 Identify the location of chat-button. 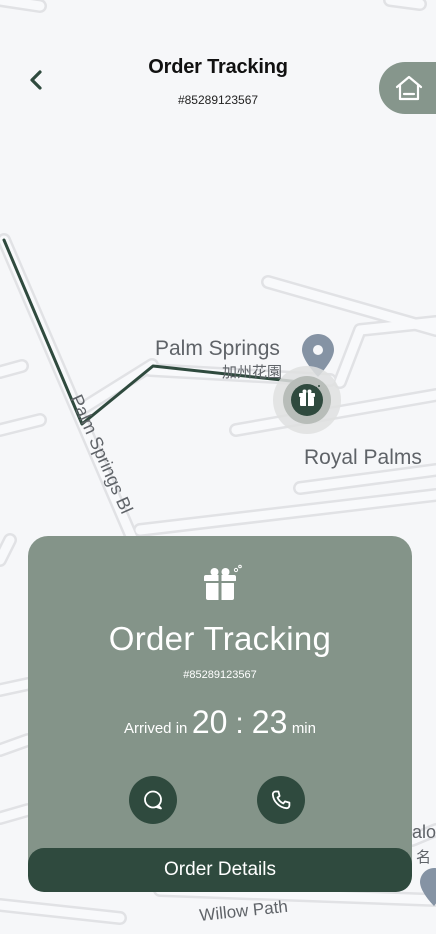
(153, 800).